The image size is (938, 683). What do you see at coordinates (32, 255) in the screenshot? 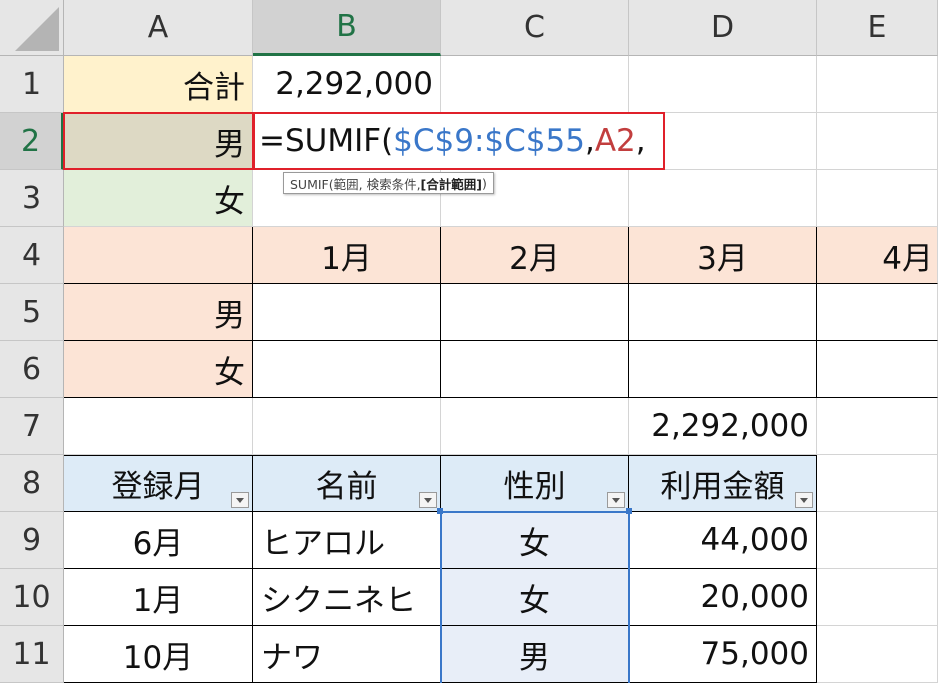
I see `row-header-4: 4` at bounding box center [32, 255].